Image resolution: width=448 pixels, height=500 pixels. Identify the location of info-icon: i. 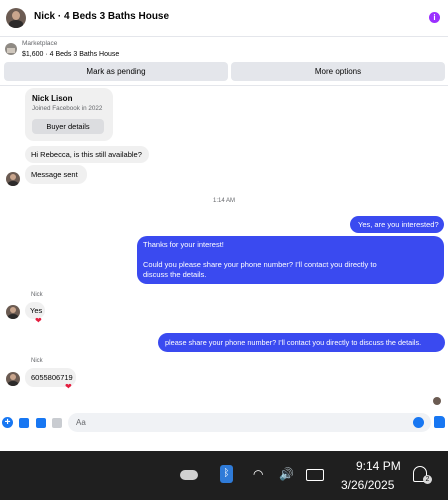
(434, 17).